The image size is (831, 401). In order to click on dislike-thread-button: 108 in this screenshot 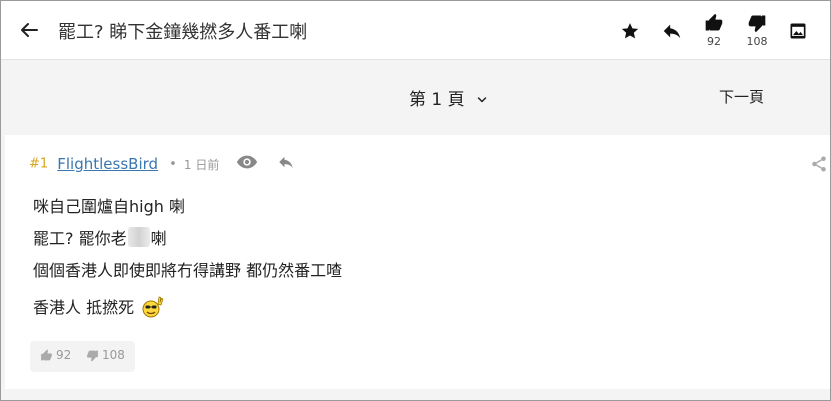, I will do `click(757, 30)`.